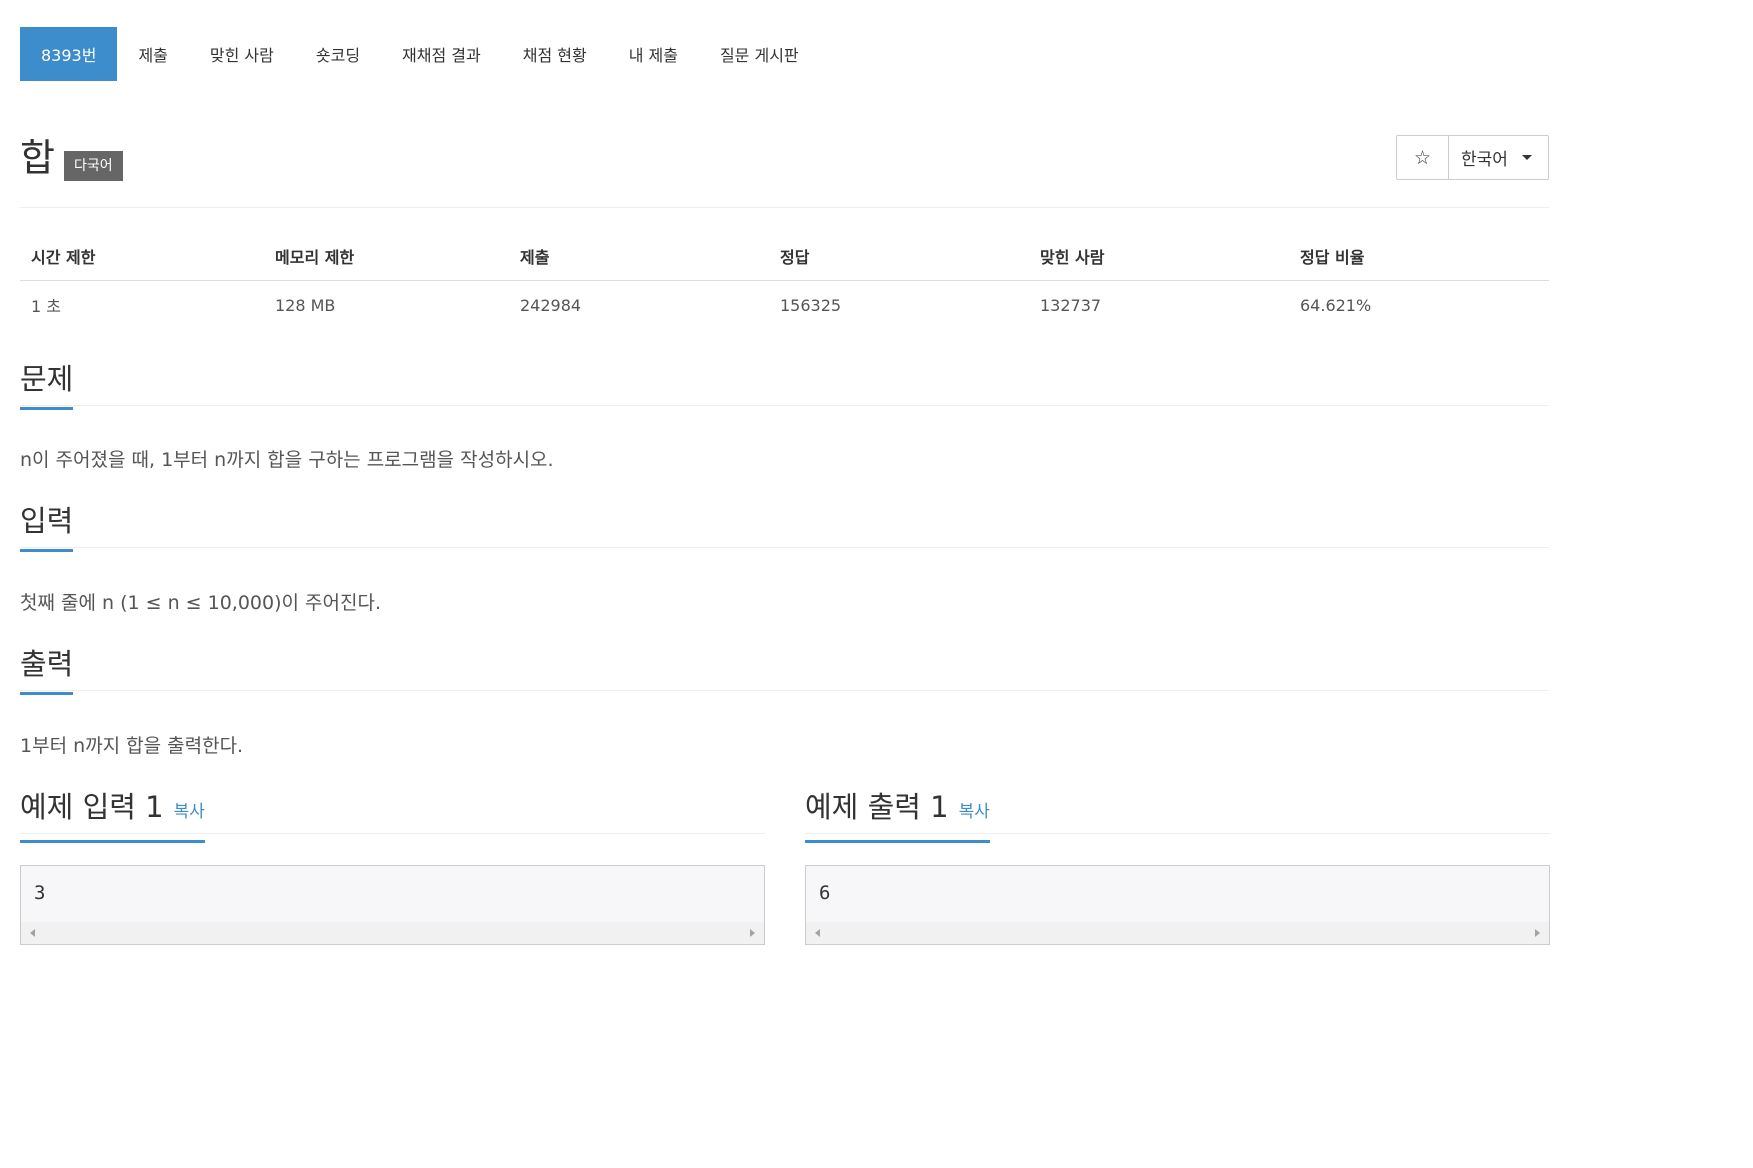  I want to click on chevron-down-icon, so click(1526, 157).